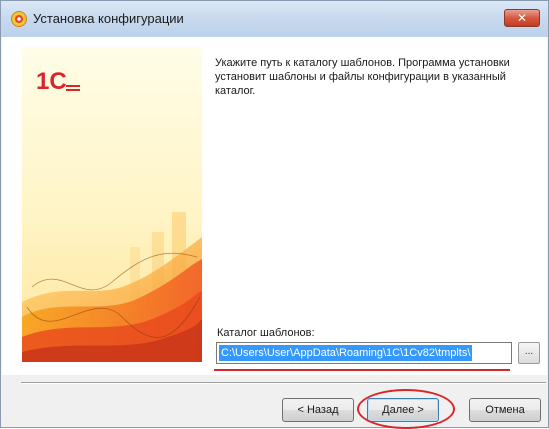  What do you see at coordinates (266, 333) in the screenshot?
I see `template-path-label: Каталог шаблонов:` at bounding box center [266, 333].